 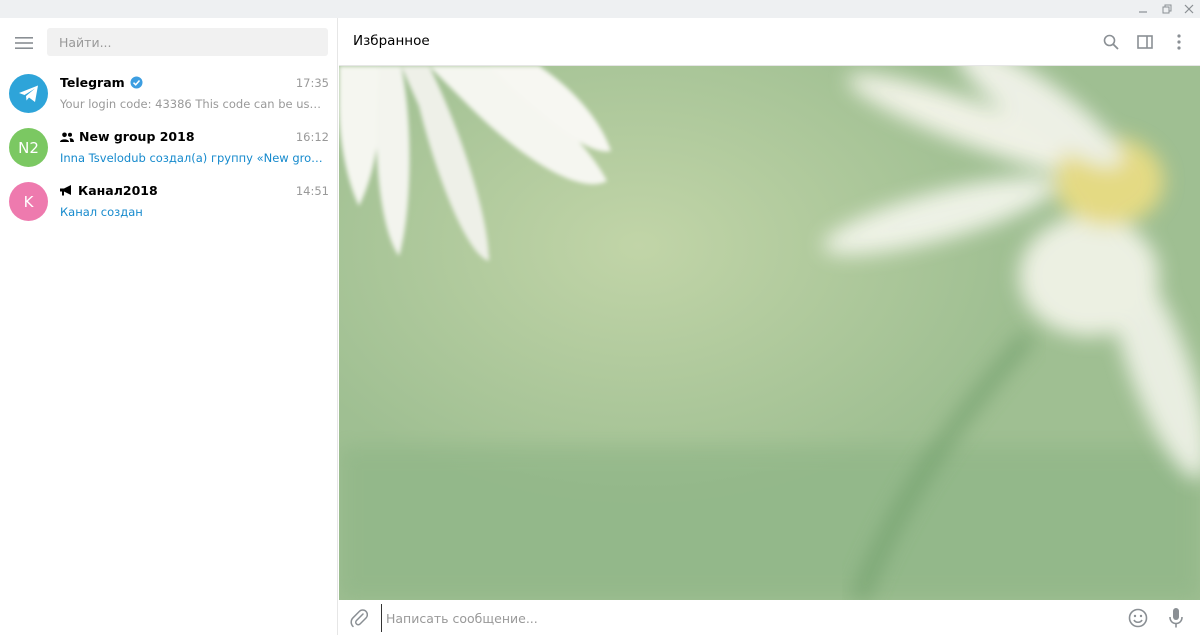 I want to click on microphone-icon, so click(x=1176, y=618).